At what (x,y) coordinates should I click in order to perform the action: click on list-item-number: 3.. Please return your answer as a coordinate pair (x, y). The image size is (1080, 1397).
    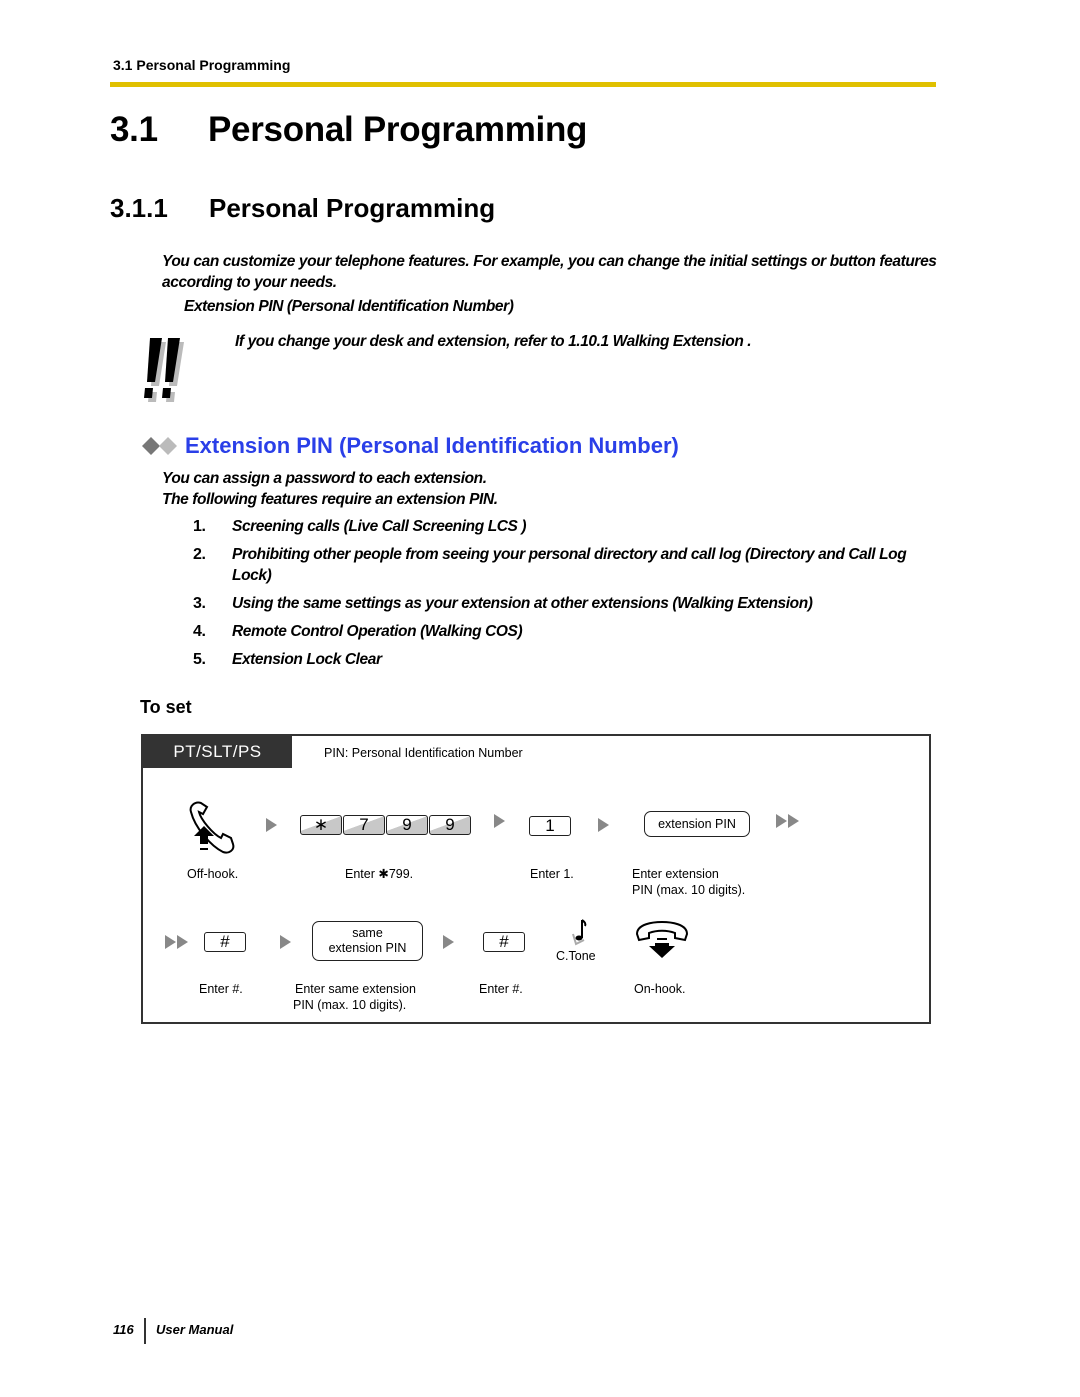
    Looking at the image, I should click on (199, 603).